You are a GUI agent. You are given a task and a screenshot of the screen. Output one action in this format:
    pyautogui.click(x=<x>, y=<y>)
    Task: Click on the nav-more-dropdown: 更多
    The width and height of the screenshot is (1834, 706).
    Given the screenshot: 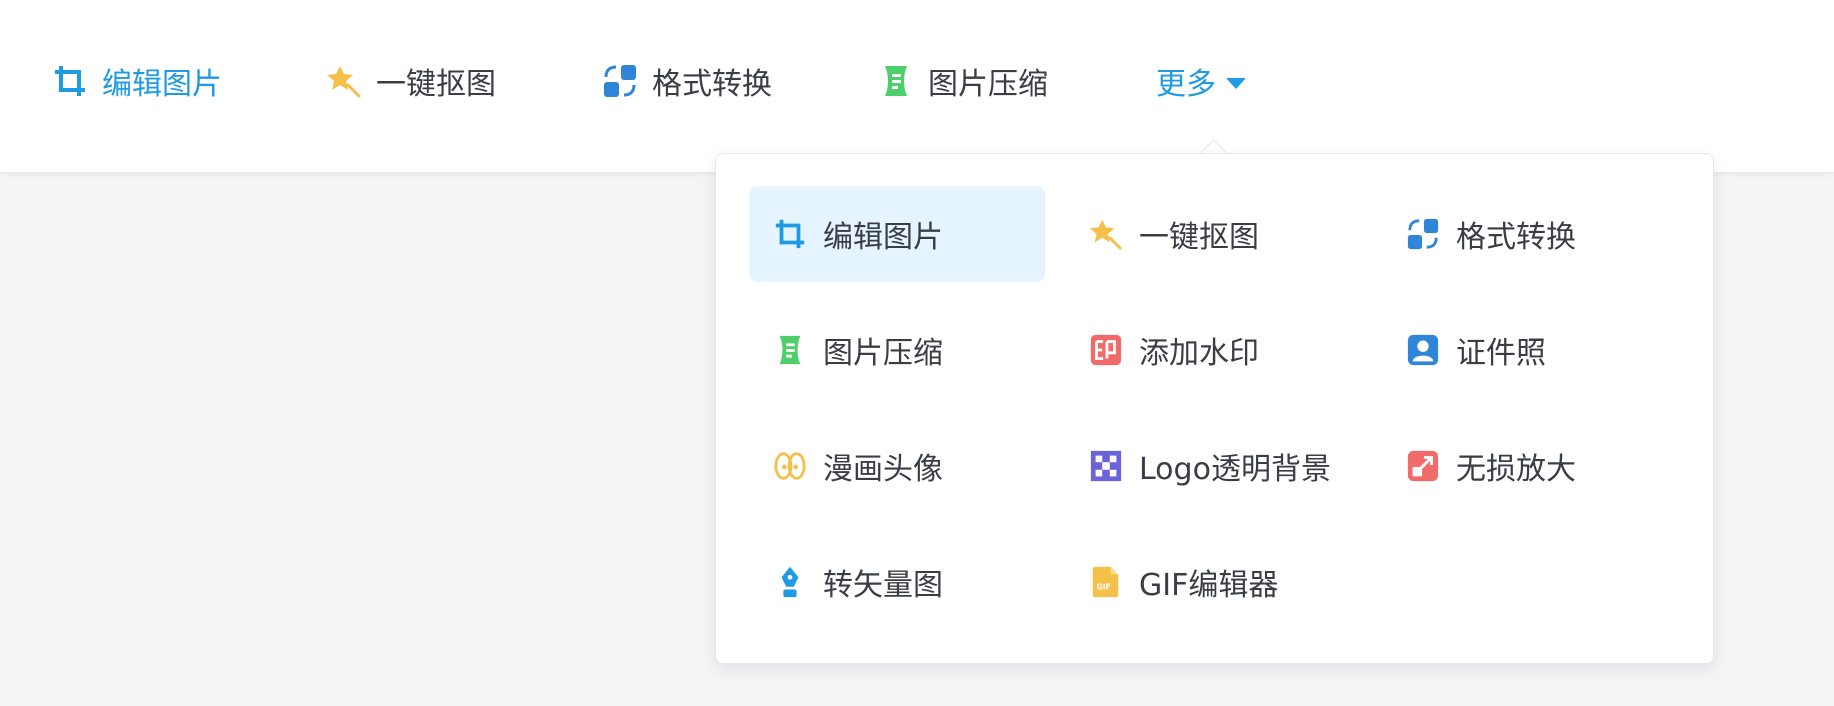 What is the action you would take?
    pyautogui.click(x=1201, y=81)
    